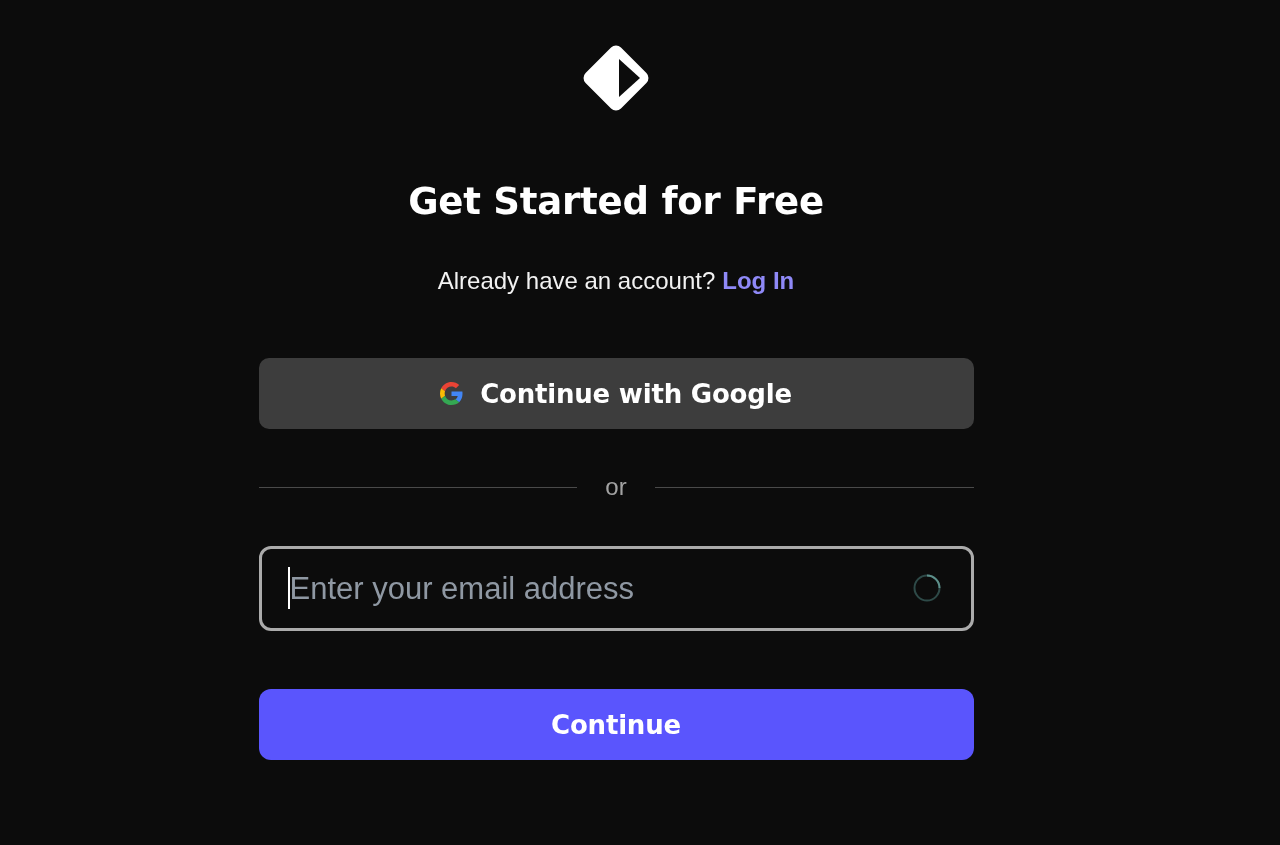 This screenshot has width=1280, height=845. Describe the element at coordinates (616, 202) in the screenshot. I see `page-heading: Get Started for Free` at that location.